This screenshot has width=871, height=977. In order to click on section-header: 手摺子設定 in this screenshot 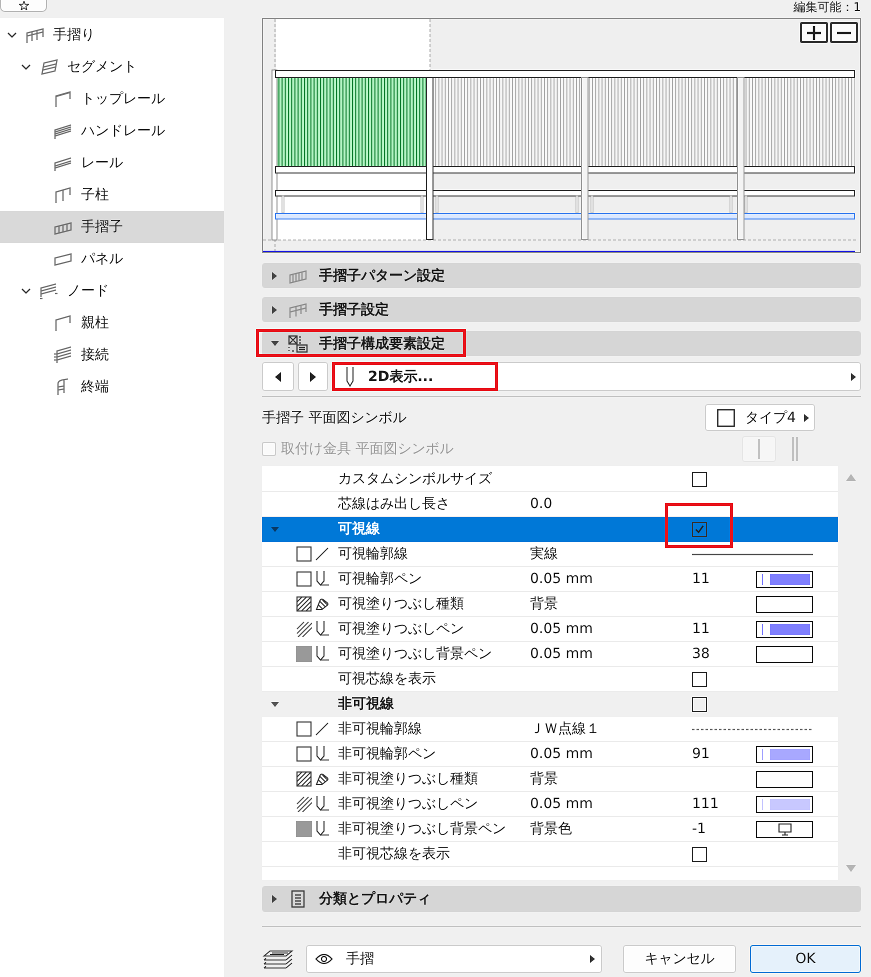, I will do `click(561, 309)`.